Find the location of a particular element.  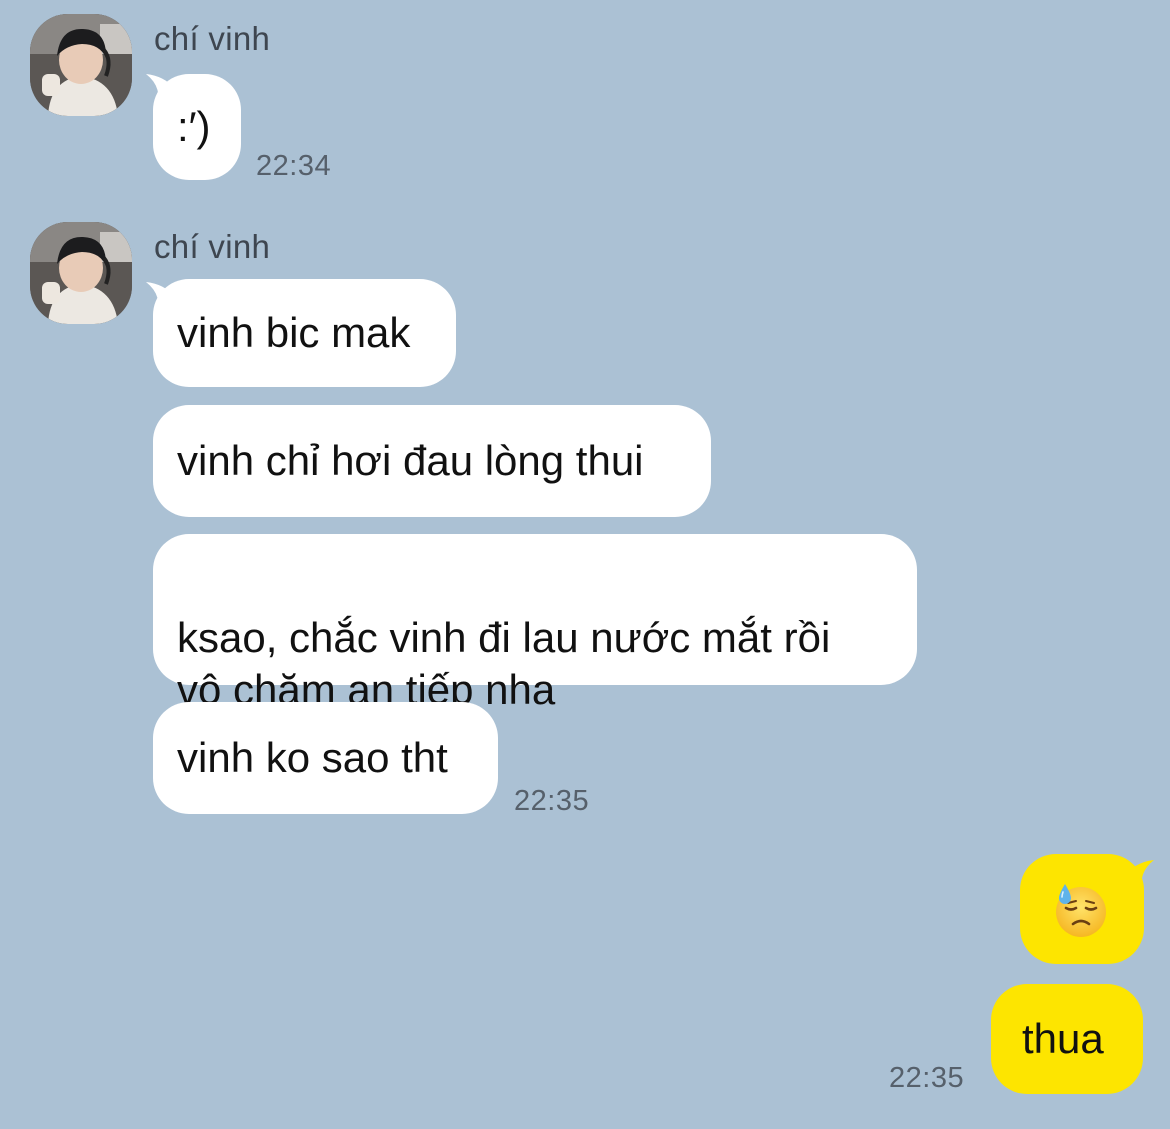

message-bubble: vinh ko sao tht is located at coordinates (325, 758).